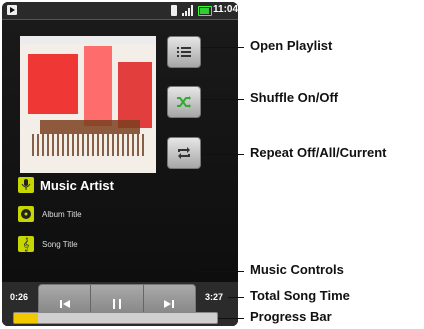 The image size is (424, 329). I want to click on song-row: 𝄞 Song Title, so click(48, 244).